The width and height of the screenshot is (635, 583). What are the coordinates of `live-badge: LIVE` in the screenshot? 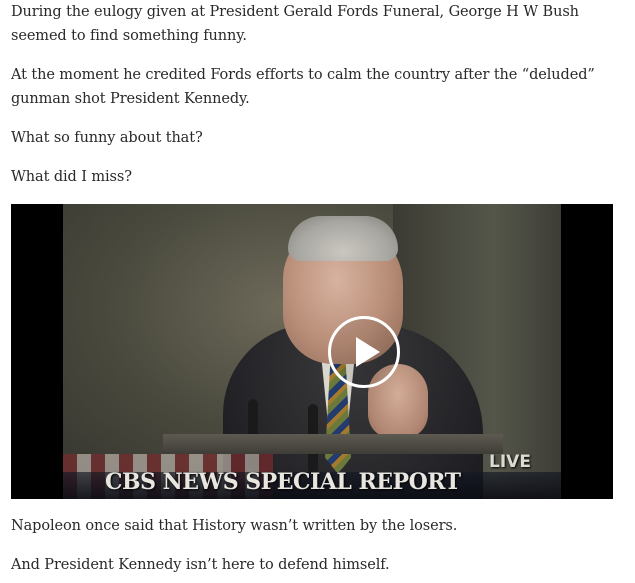 It's located at (510, 462).